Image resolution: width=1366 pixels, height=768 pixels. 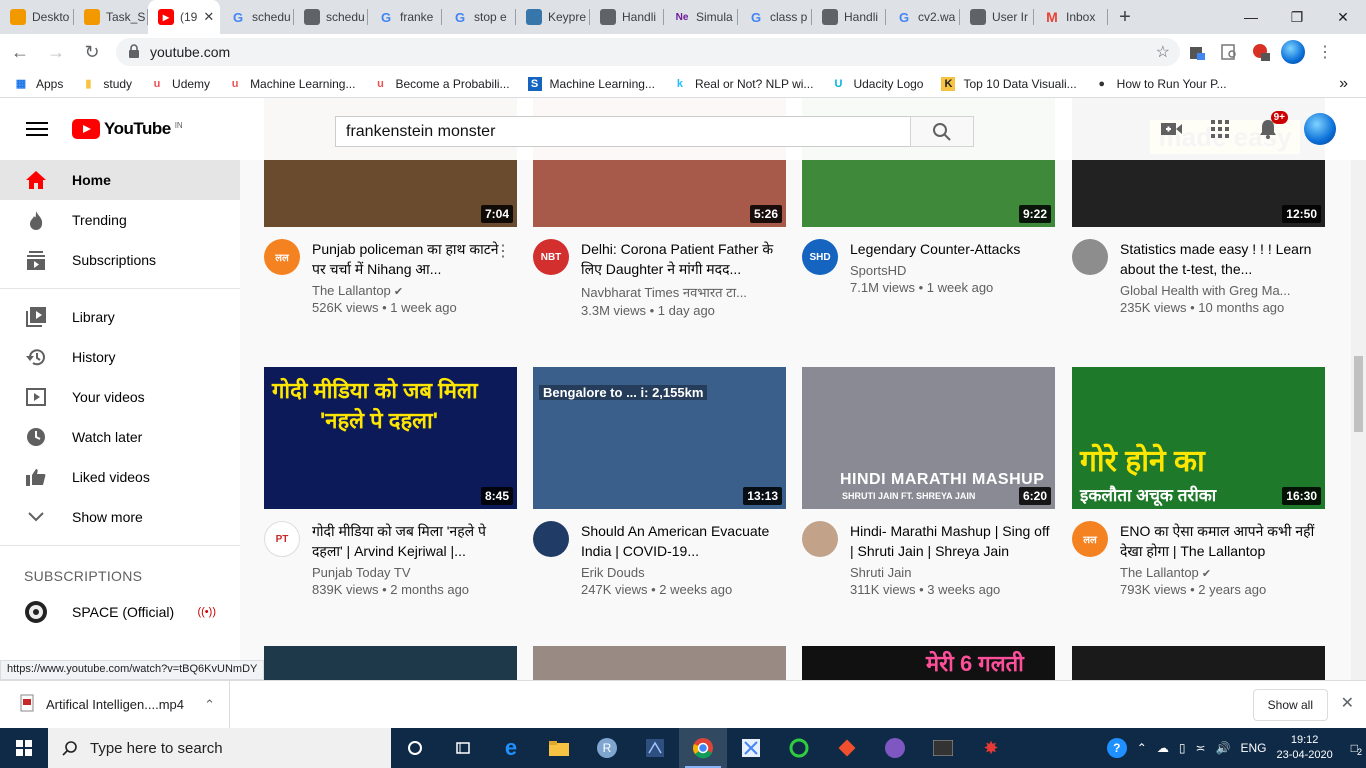 What do you see at coordinates (997, 17) in the screenshot?
I see `browser-tab: User Ir` at bounding box center [997, 17].